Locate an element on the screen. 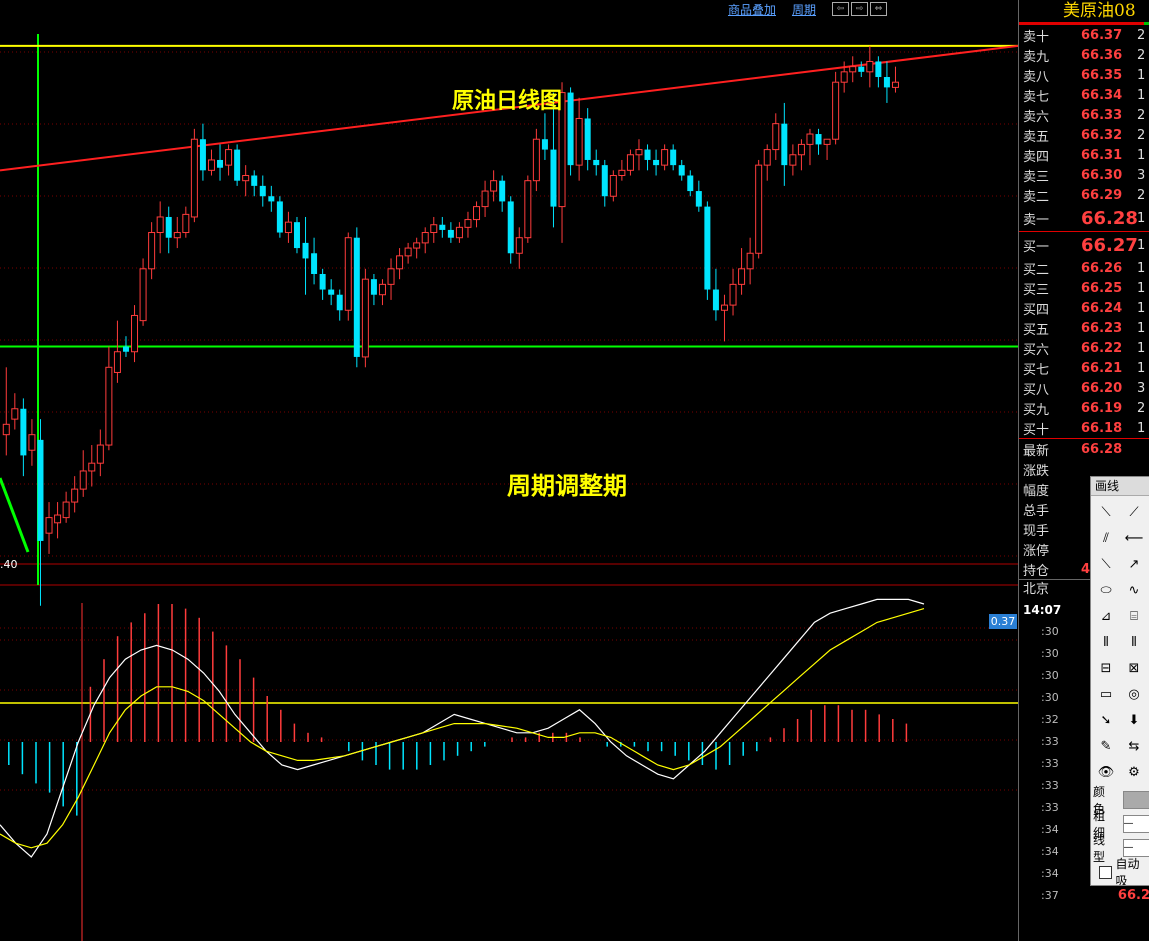 This screenshot has width=1149, height=941. period-button: 周期 is located at coordinates (804, 9).